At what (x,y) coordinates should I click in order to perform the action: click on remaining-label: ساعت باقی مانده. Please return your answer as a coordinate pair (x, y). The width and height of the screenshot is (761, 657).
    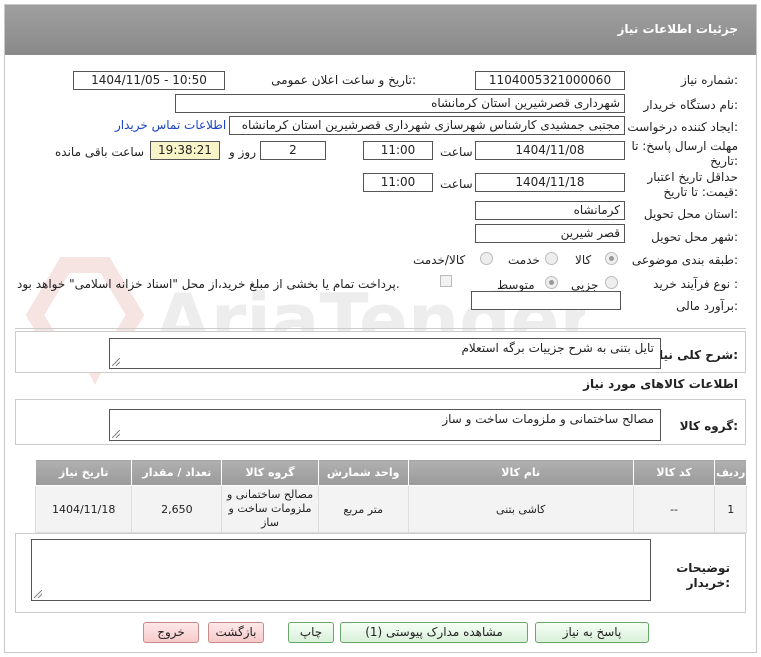
    Looking at the image, I should click on (100, 152).